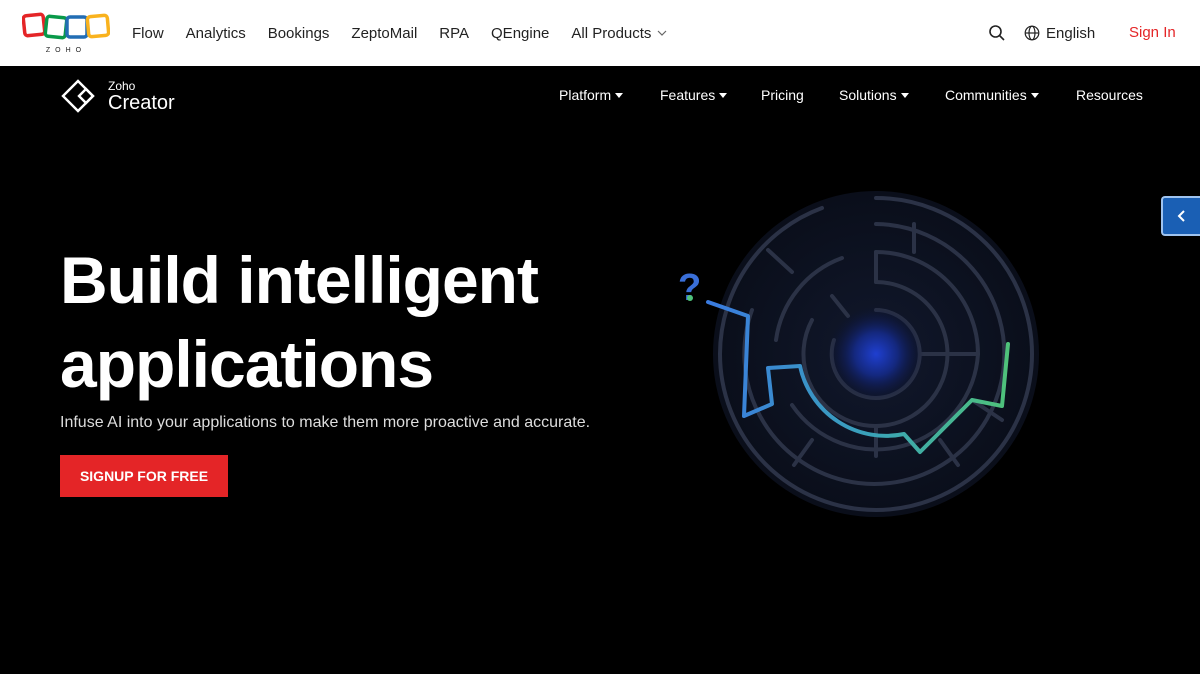 The image size is (1200, 674). What do you see at coordinates (1071, 33) in the screenshot?
I see `language-label: English` at bounding box center [1071, 33].